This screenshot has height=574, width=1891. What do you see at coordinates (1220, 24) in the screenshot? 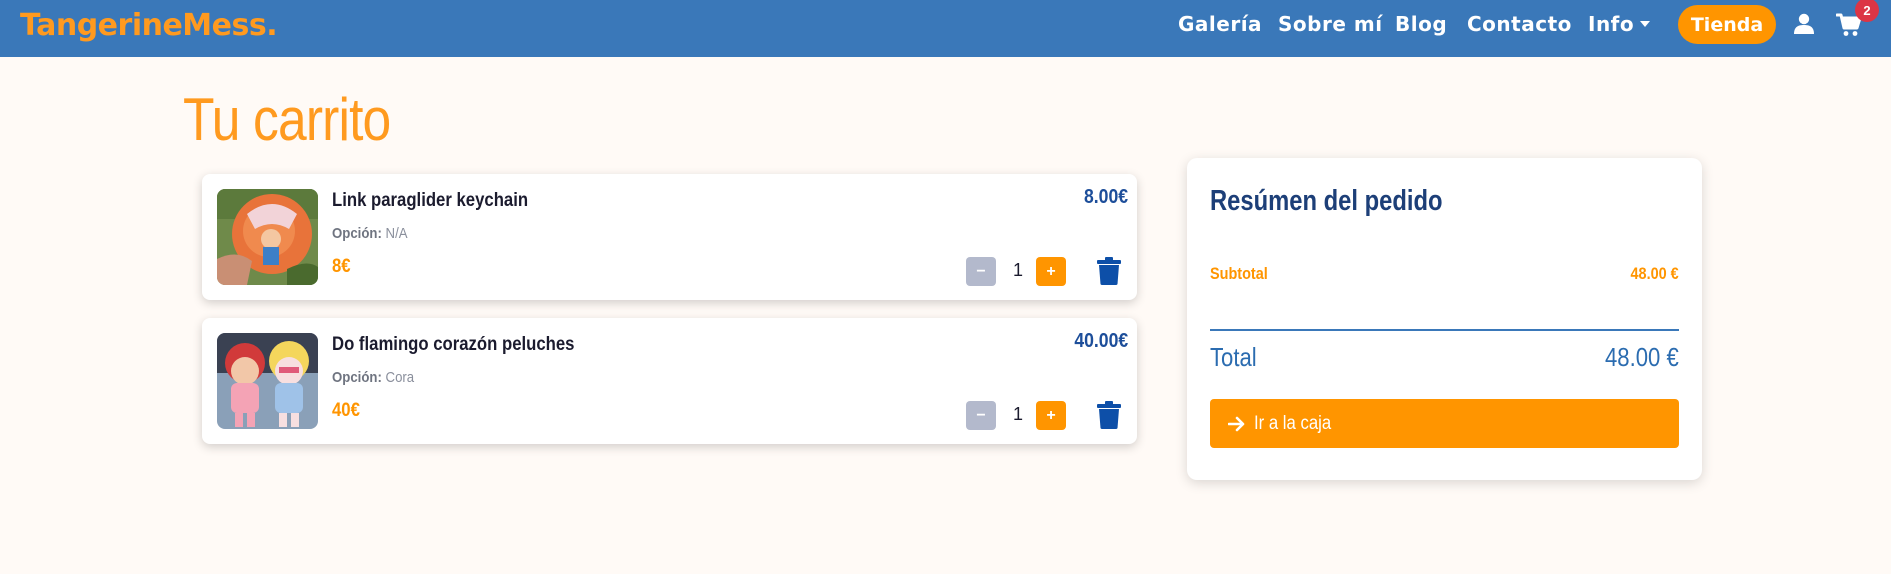
I see `nav-link-galeria: Galería` at bounding box center [1220, 24].